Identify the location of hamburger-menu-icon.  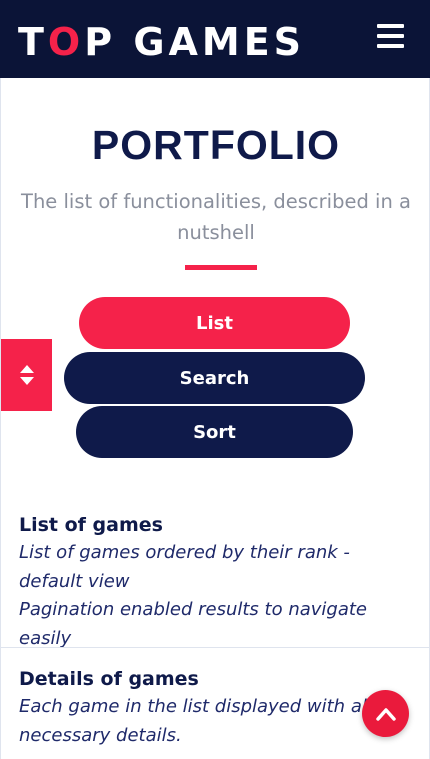
(390, 36).